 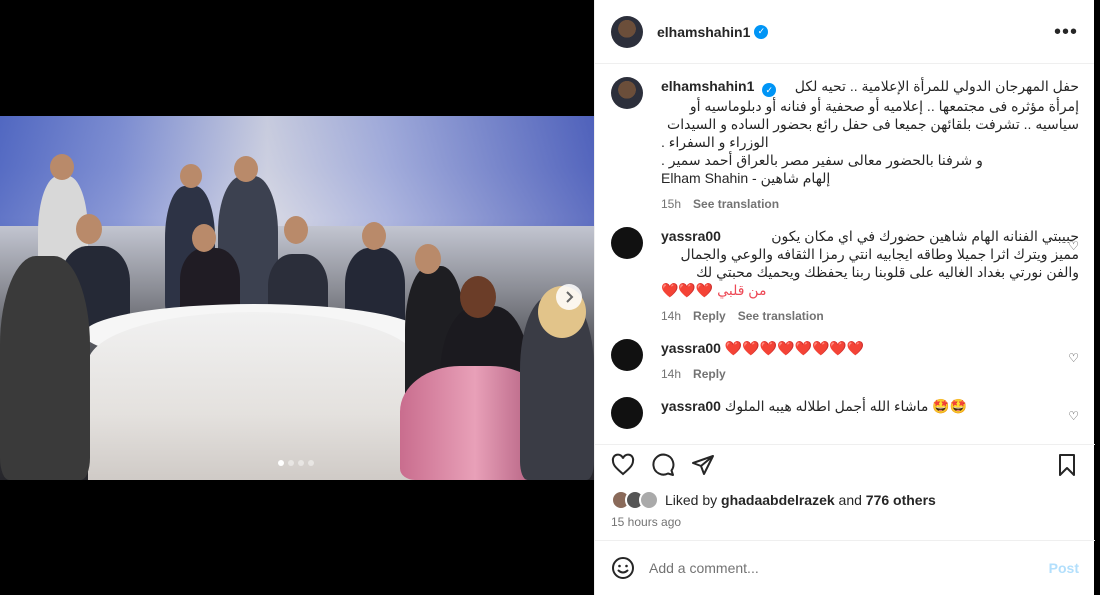 I want to click on comment-line: ❤️❤️❤️❤️❤️❤️❤️❤️, so click(x=794, y=348).